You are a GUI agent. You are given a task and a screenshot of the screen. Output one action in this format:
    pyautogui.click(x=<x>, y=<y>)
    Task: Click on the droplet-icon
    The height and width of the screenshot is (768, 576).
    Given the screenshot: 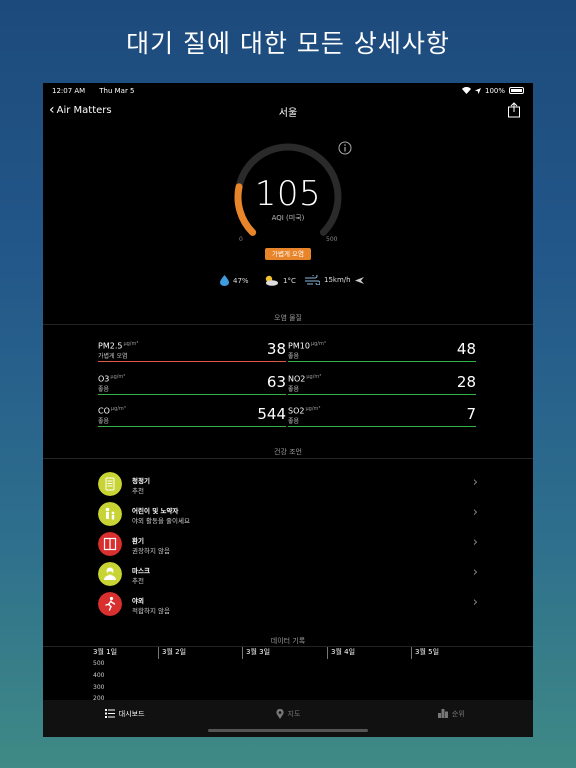 What is the action you would take?
    pyautogui.click(x=224, y=280)
    